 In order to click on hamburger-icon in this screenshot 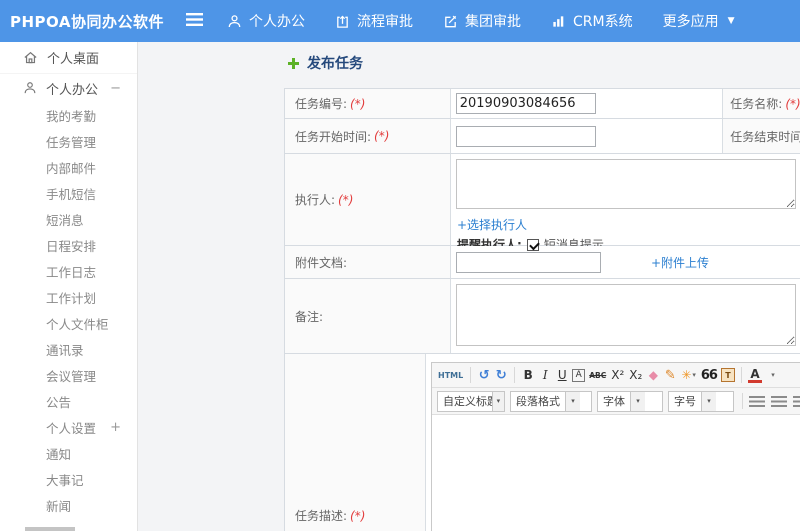, I will do `click(194, 19)`.